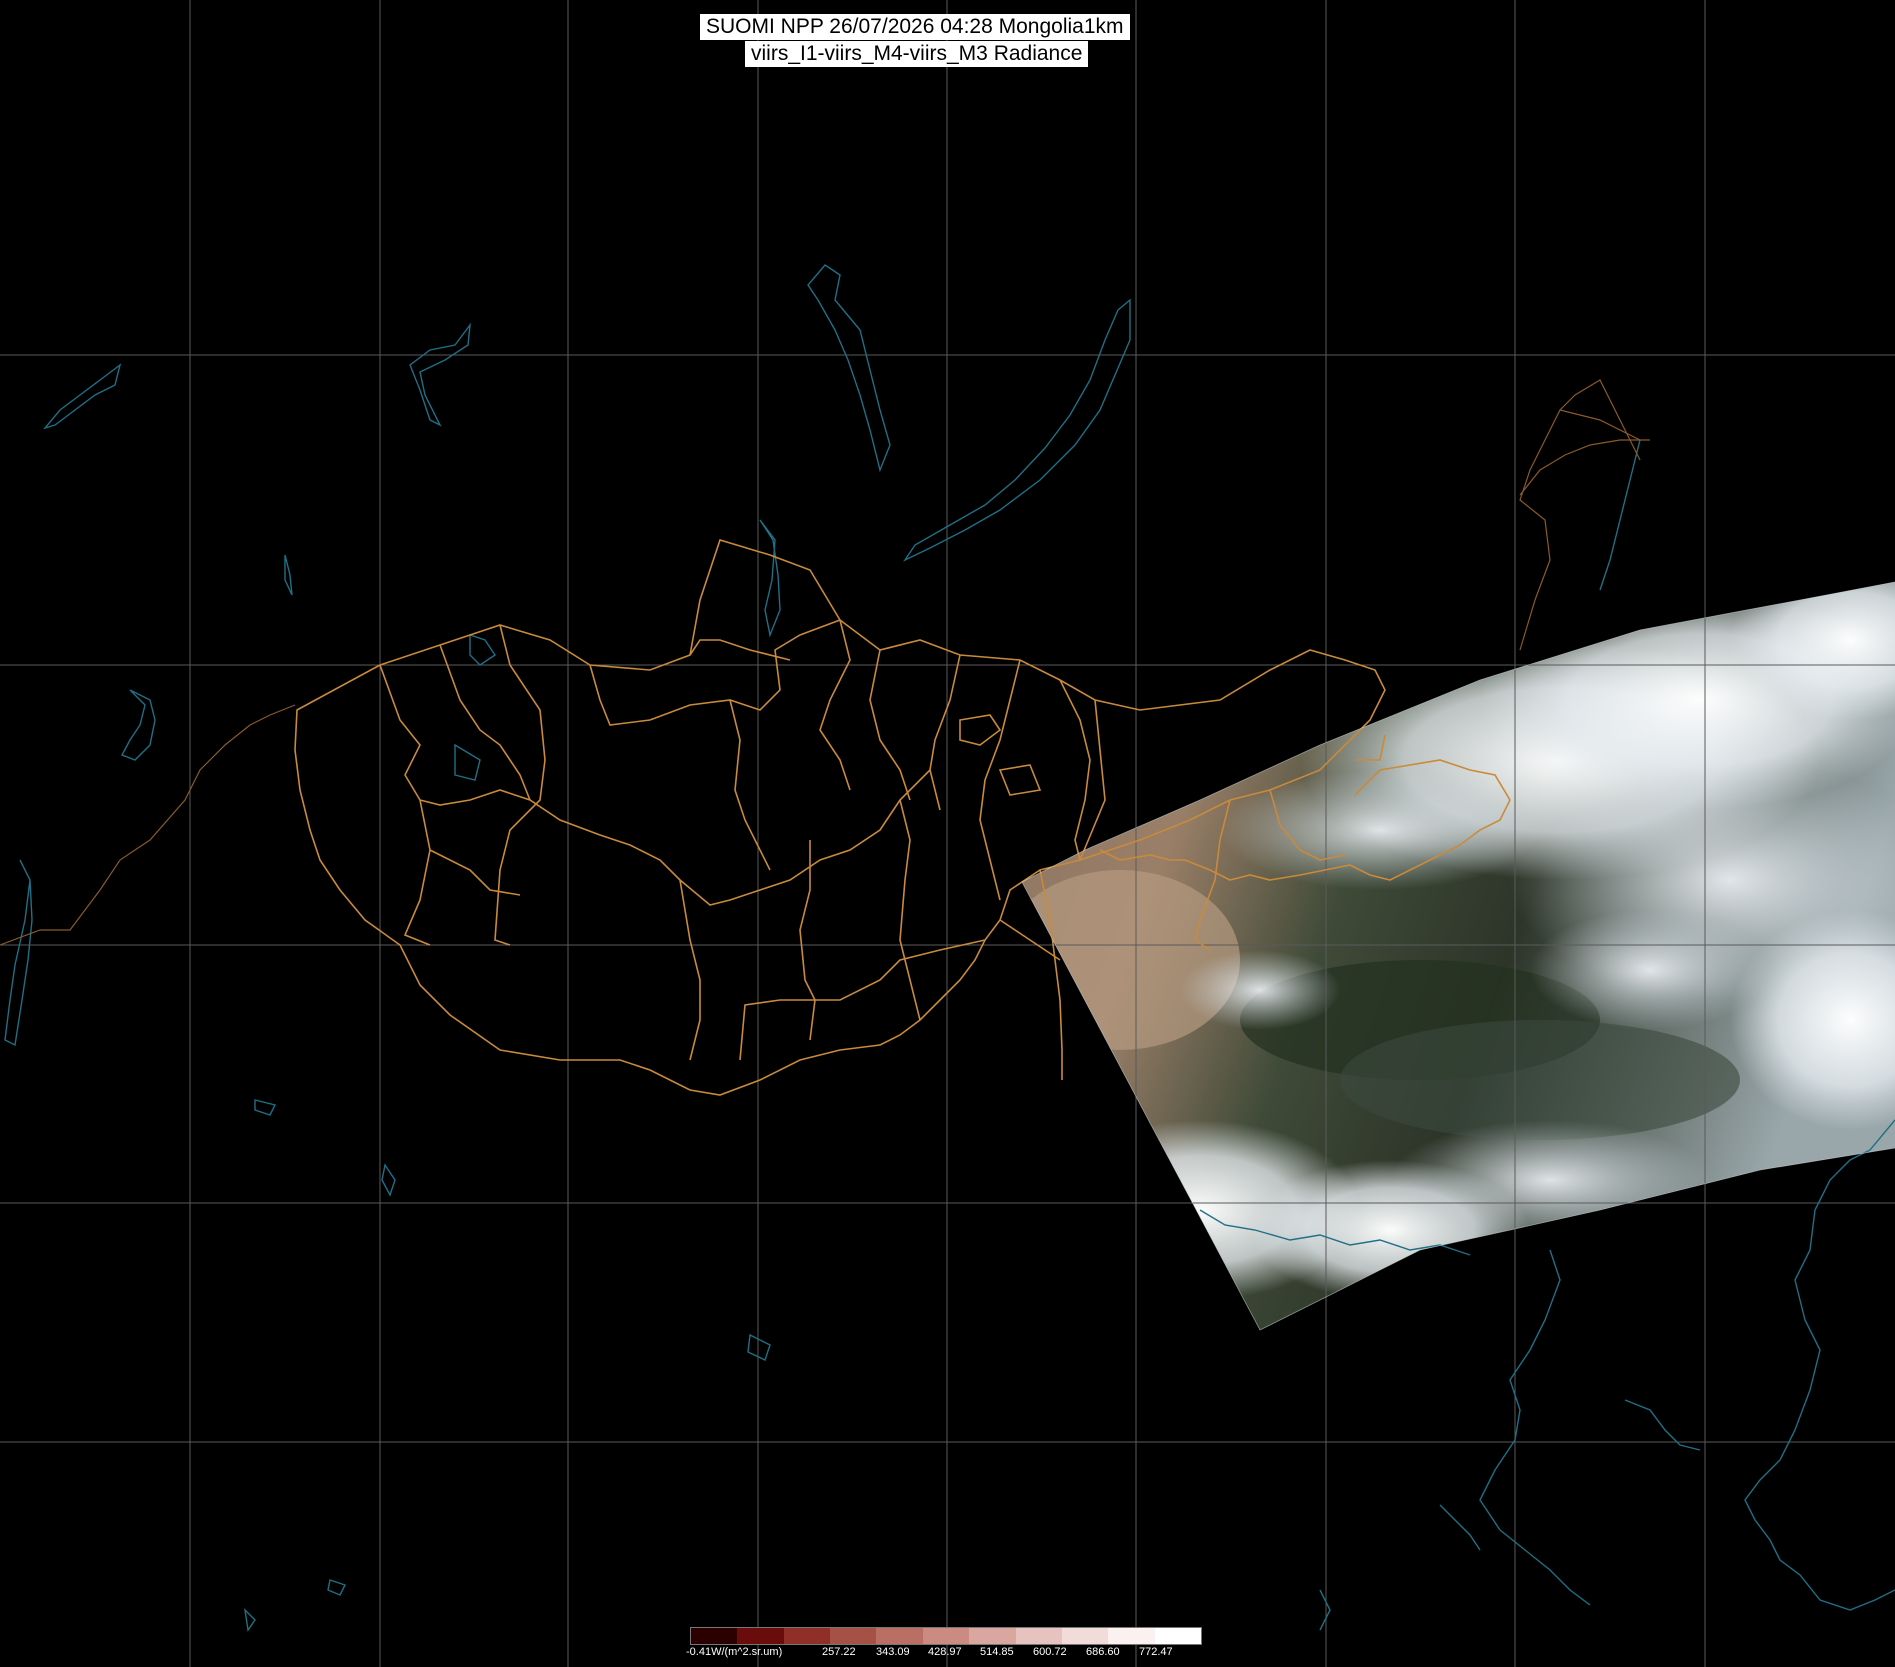 The width and height of the screenshot is (1895, 1667). What do you see at coordinates (734, 1652) in the screenshot?
I see `colorbar-tick-label: -0.41W/(m^2.sr.um)` at bounding box center [734, 1652].